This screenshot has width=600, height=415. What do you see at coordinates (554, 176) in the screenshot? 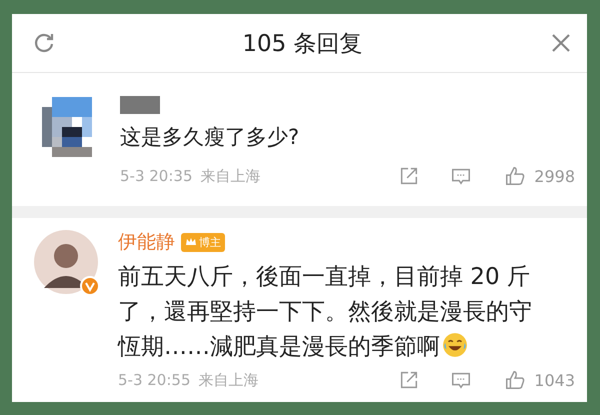
I see `like-count: 2998` at bounding box center [554, 176].